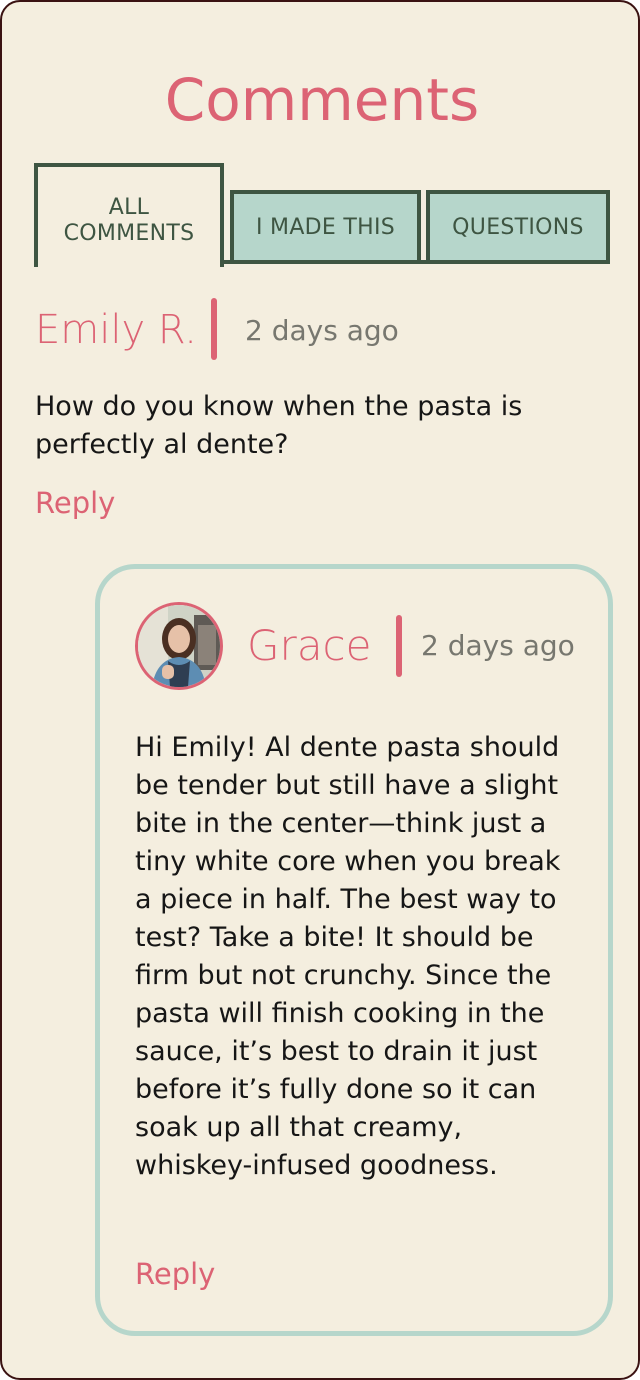 This screenshot has height=1380, width=640. I want to click on tab-all-comments: ALL COMMENTS, so click(129, 215).